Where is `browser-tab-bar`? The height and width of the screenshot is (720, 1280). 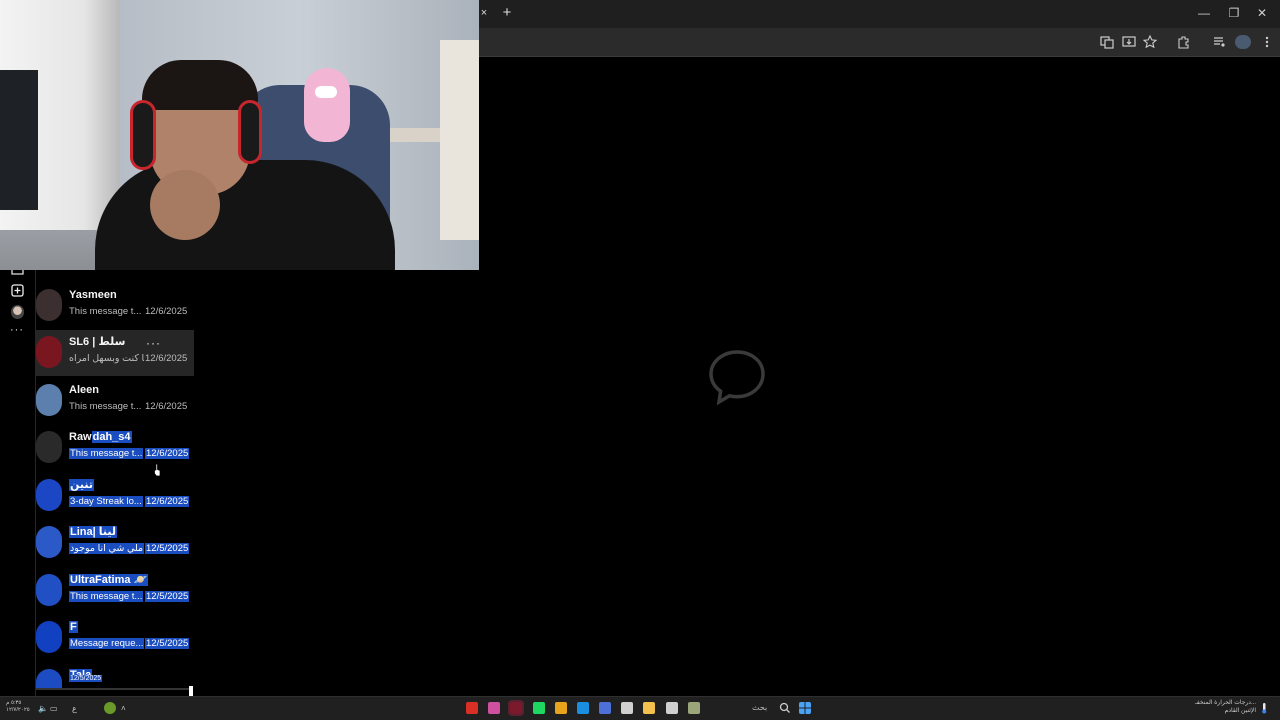
browser-tab-bar is located at coordinates (879, 14).